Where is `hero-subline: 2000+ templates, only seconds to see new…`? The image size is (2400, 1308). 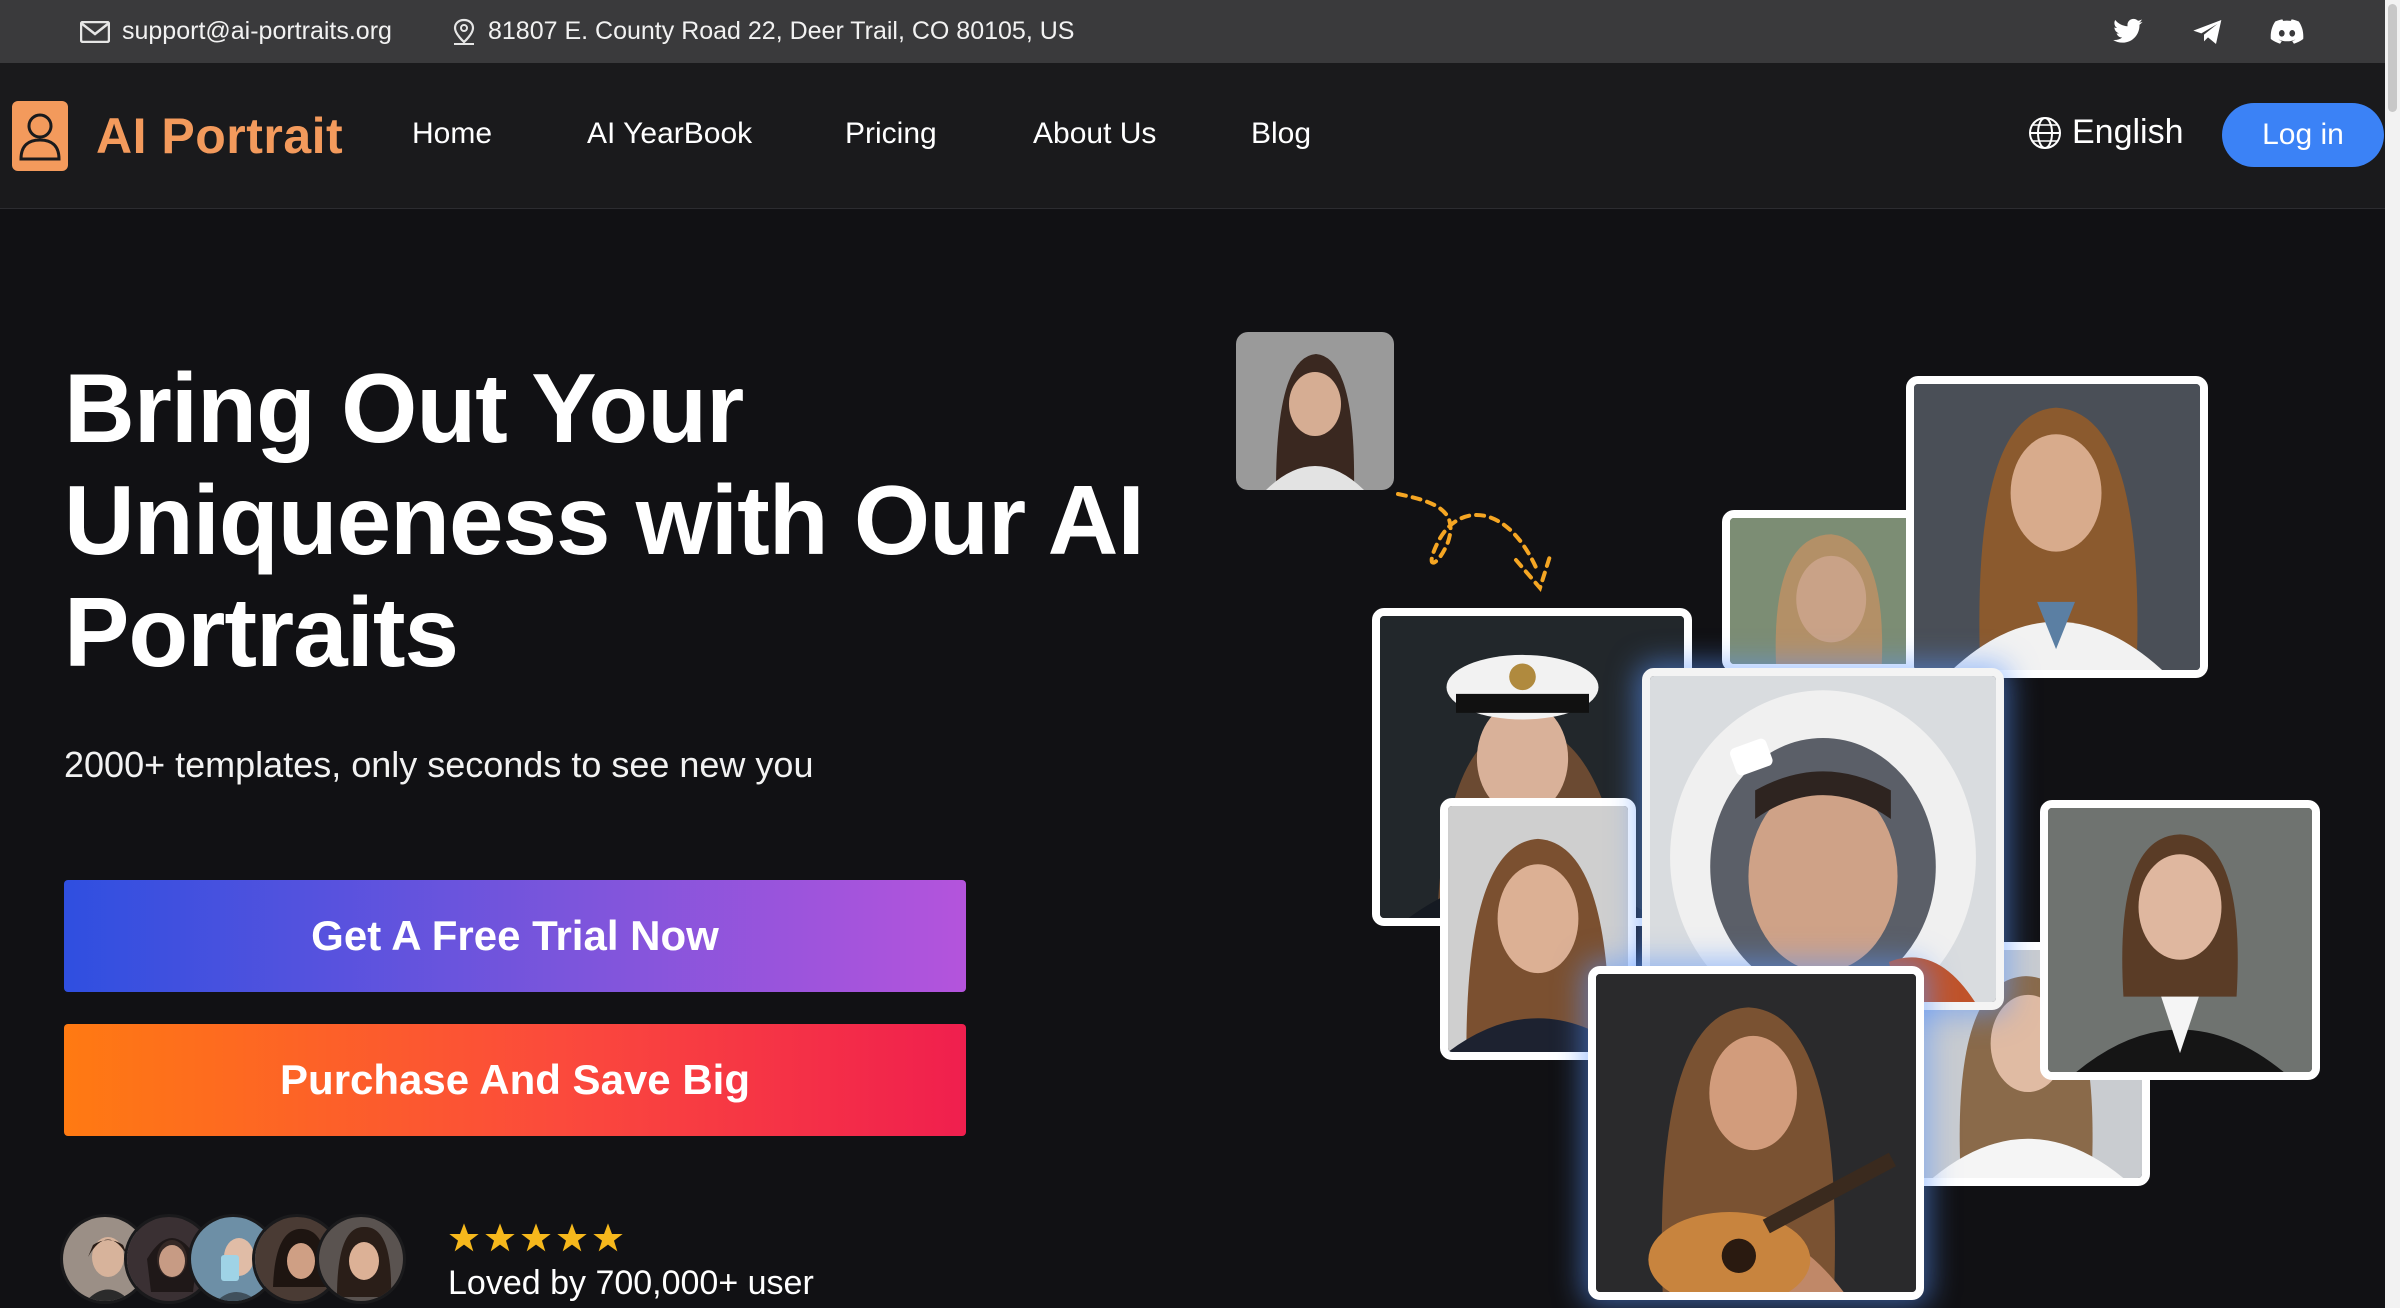
hero-subline: 2000+ templates, only seconds to see new… is located at coordinates (439, 764).